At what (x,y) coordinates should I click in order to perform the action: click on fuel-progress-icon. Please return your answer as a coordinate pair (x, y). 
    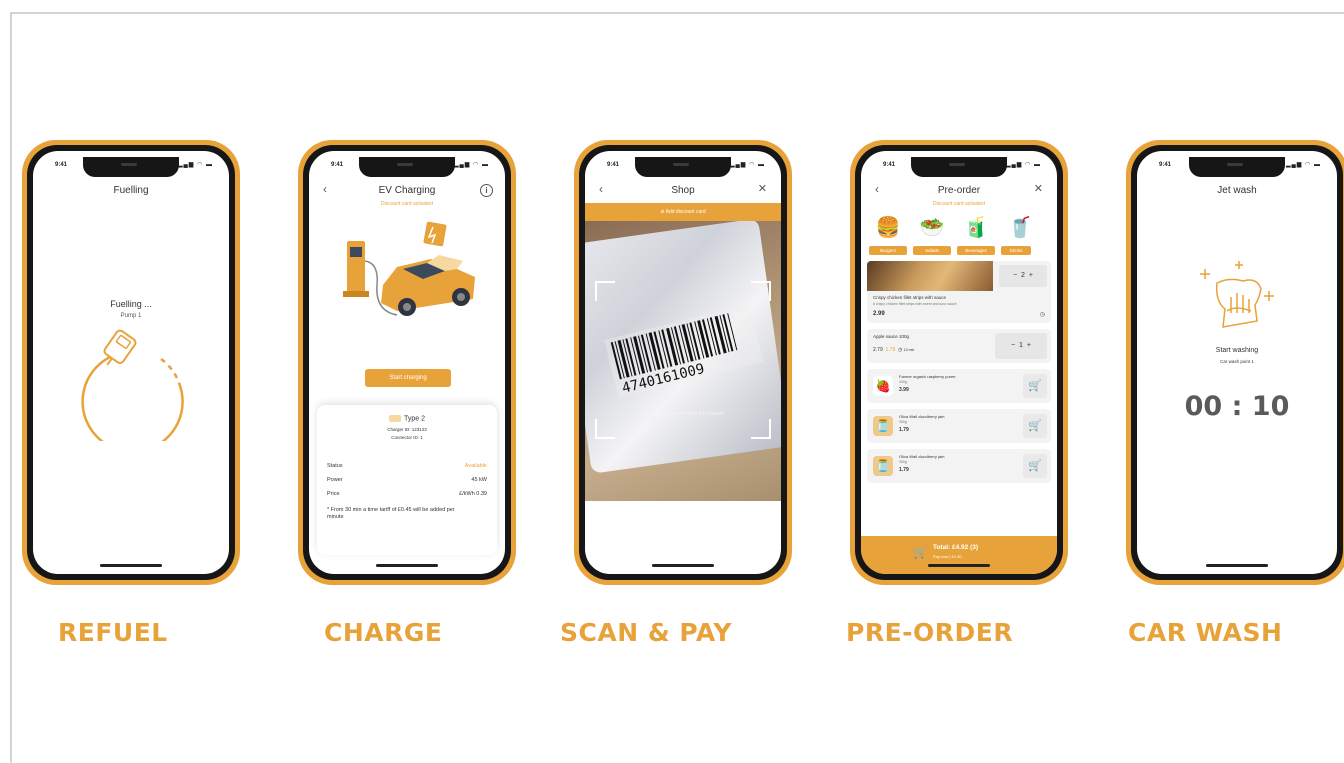
    Looking at the image, I should click on (132, 385).